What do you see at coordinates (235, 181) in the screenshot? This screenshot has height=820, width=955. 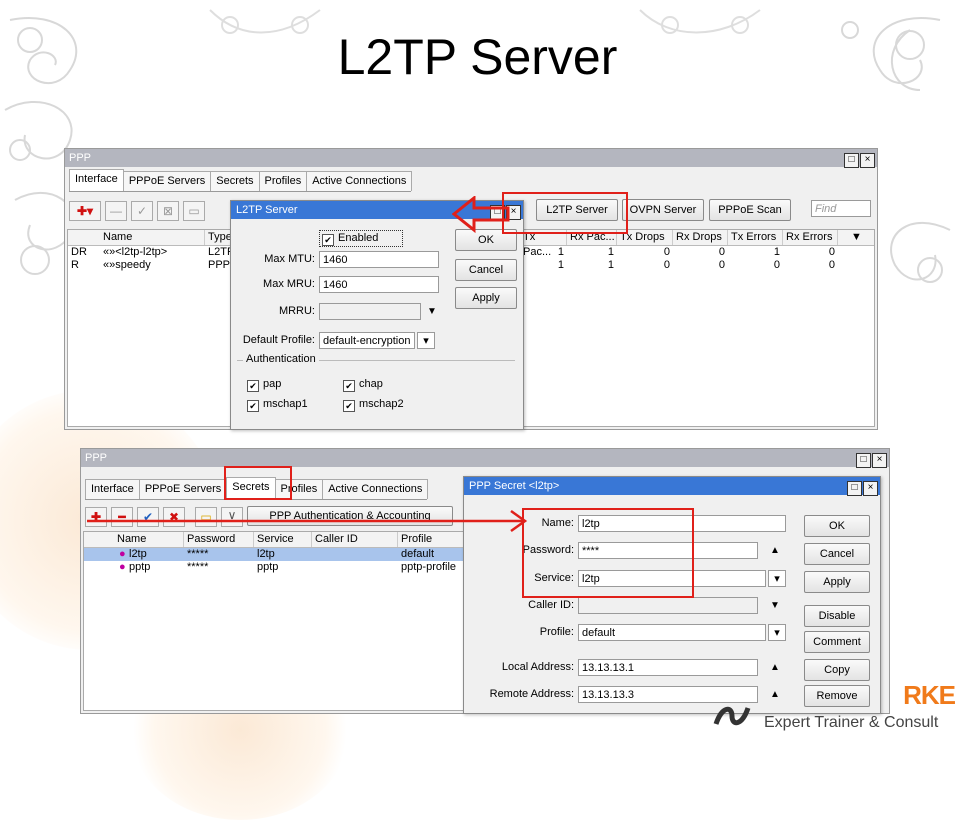 I see `tab-secrets: Secrets` at bounding box center [235, 181].